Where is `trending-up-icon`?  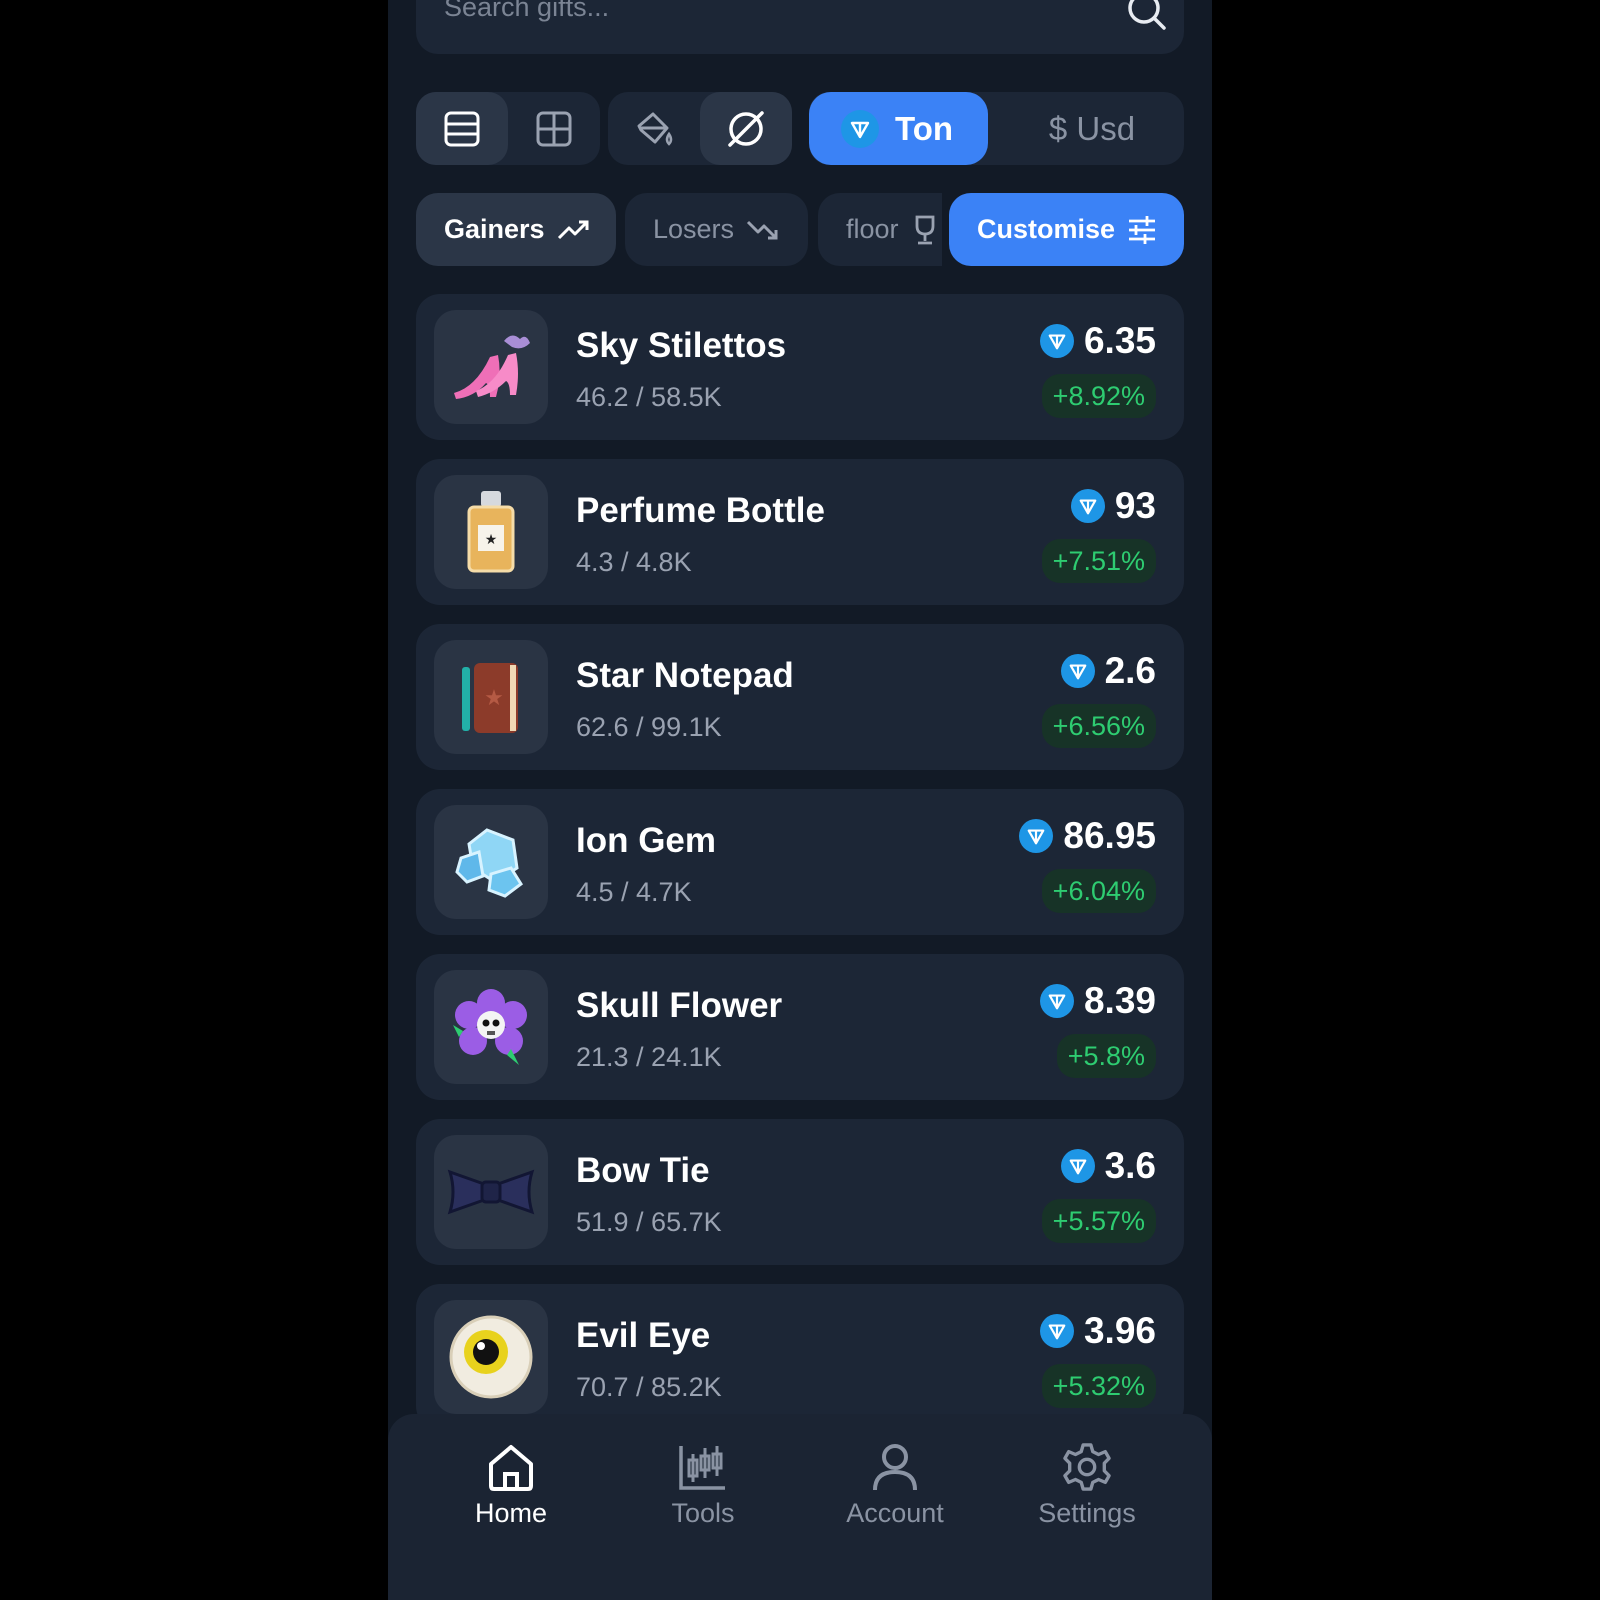
trending-up-icon is located at coordinates (573, 229).